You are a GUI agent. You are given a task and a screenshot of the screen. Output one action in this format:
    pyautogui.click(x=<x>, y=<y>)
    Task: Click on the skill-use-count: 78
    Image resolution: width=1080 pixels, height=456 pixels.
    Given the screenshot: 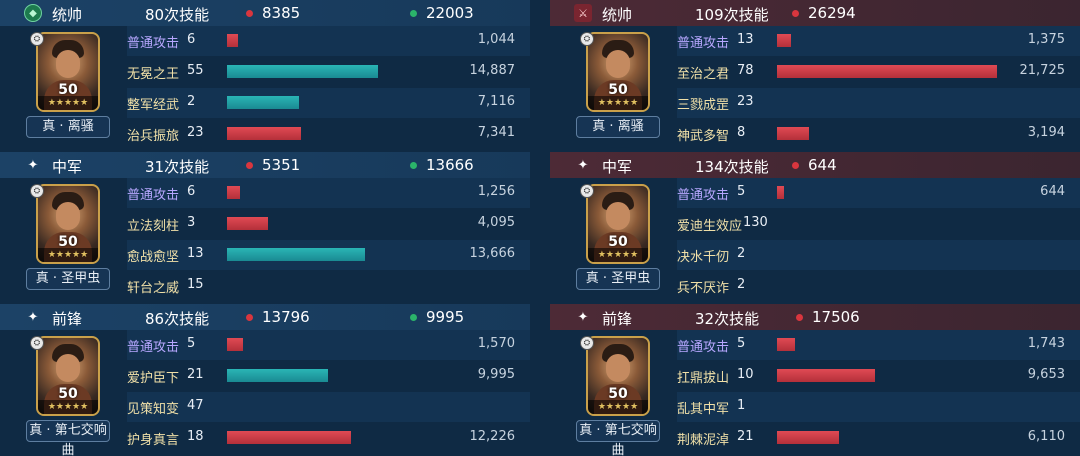 What is the action you would take?
    pyautogui.click(x=745, y=70)
    